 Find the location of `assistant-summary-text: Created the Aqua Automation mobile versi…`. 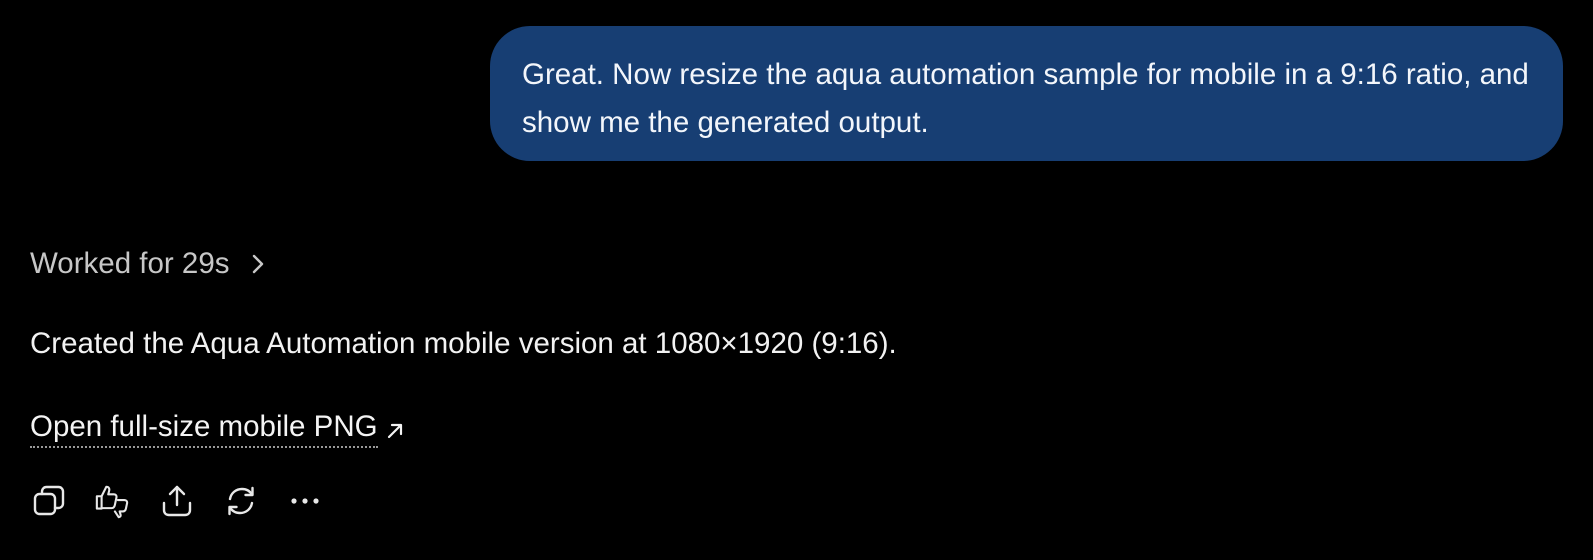

assistant-summary-text: Created the Aqua Automation mobile versi… is located at coordinates (463, 343).